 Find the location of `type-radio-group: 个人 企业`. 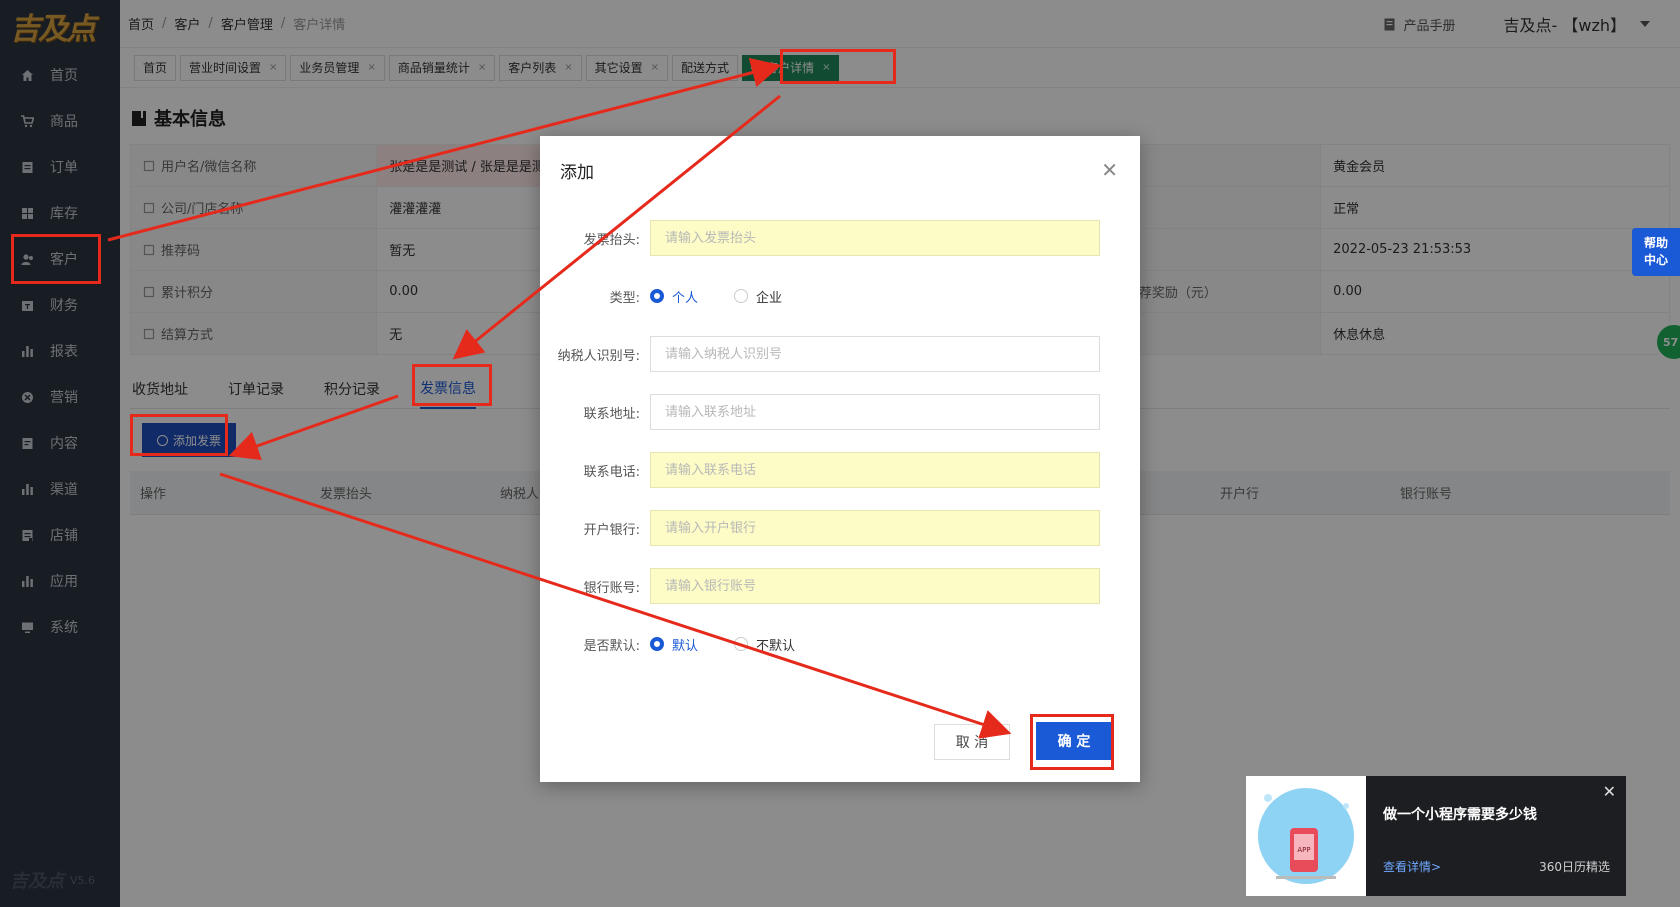

type-radio-group: 个人 企业 is located at coordinates (729, 296).